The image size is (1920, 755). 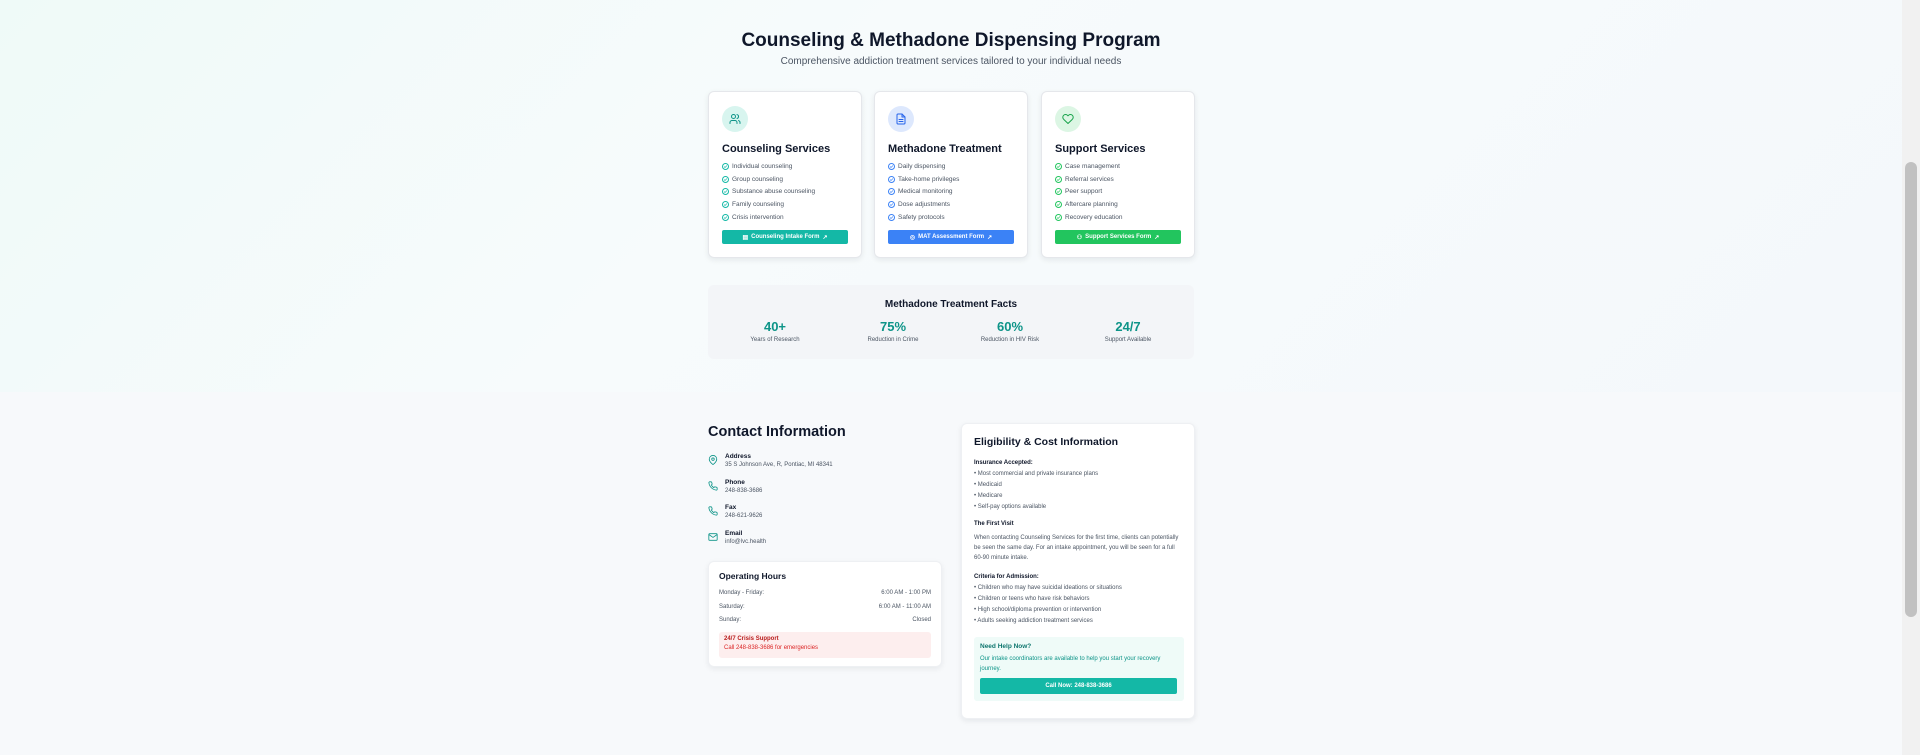 What do you see at coordinates (742, 593) in the screenshot?
I see `hours-day: Monday - Friday:` at bounding box center [742, 593].